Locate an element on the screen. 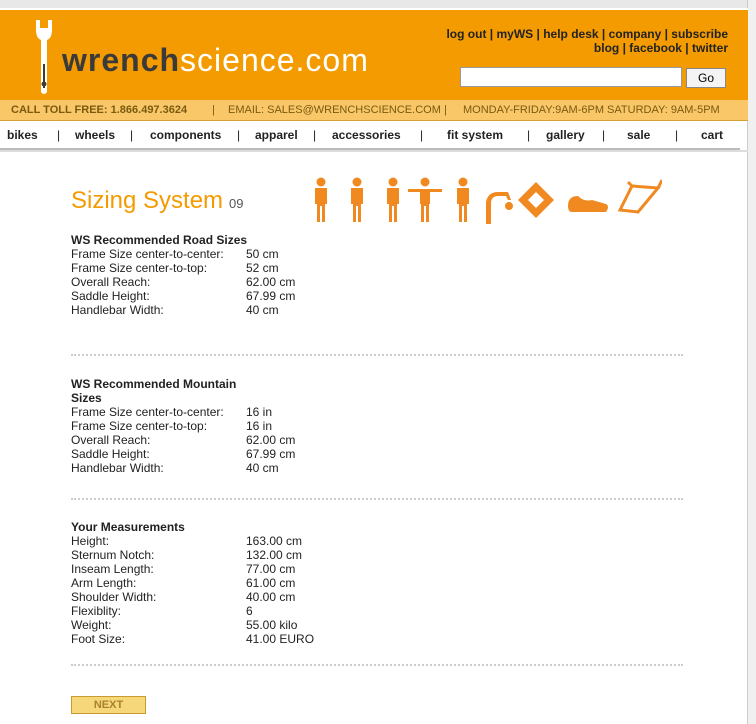 The height and width of the screenshot is (724, 756). site-logo: wrenchscience.com is located at coordinates (215, 60).